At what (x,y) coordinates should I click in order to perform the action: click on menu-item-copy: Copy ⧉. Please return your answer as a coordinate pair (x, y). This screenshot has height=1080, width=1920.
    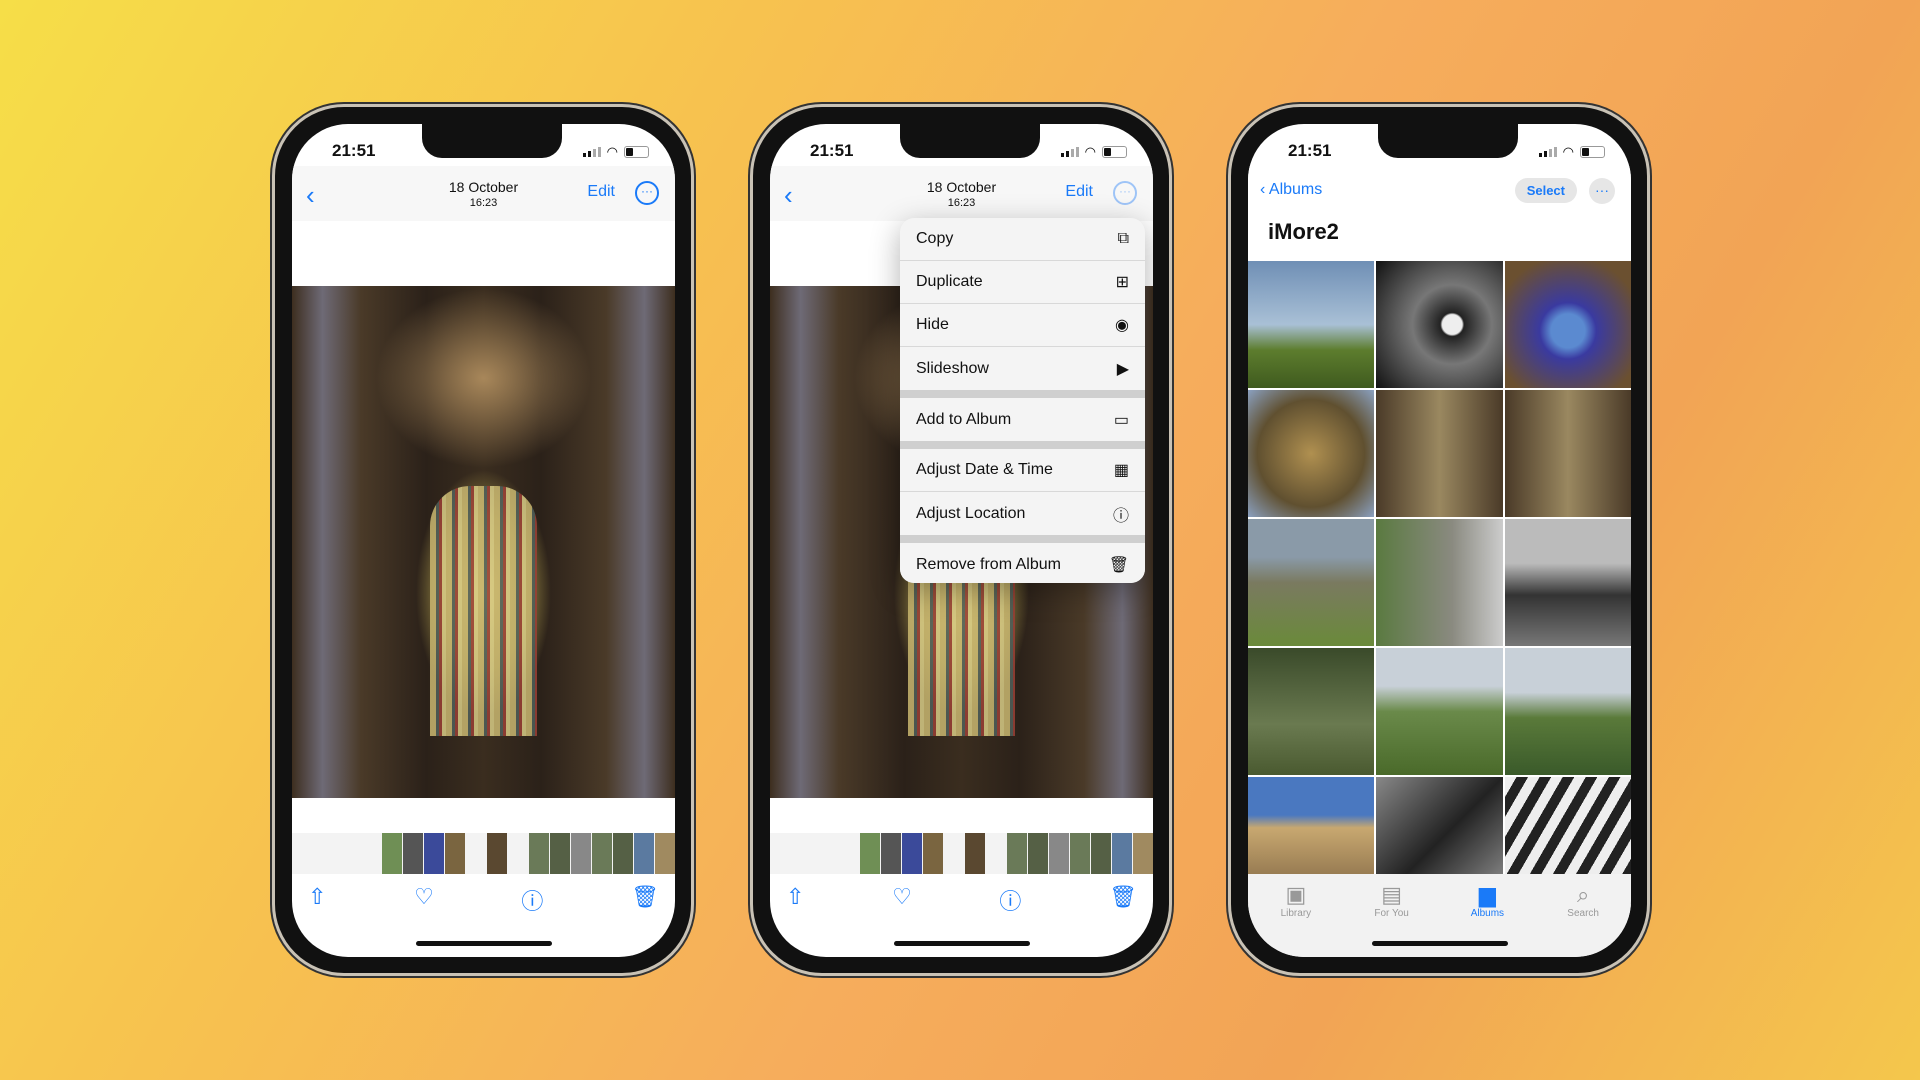
    Looking at the image, I should click on (1022, 239).